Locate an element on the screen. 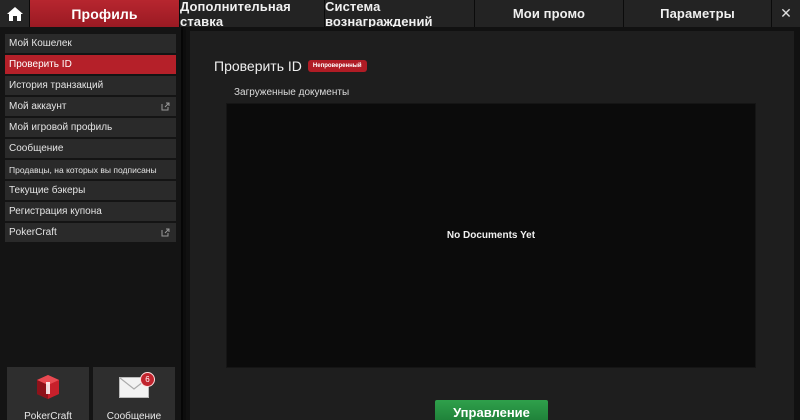  sidebar-item-label: Мой аккаунт is located at coordinates (38, 106).